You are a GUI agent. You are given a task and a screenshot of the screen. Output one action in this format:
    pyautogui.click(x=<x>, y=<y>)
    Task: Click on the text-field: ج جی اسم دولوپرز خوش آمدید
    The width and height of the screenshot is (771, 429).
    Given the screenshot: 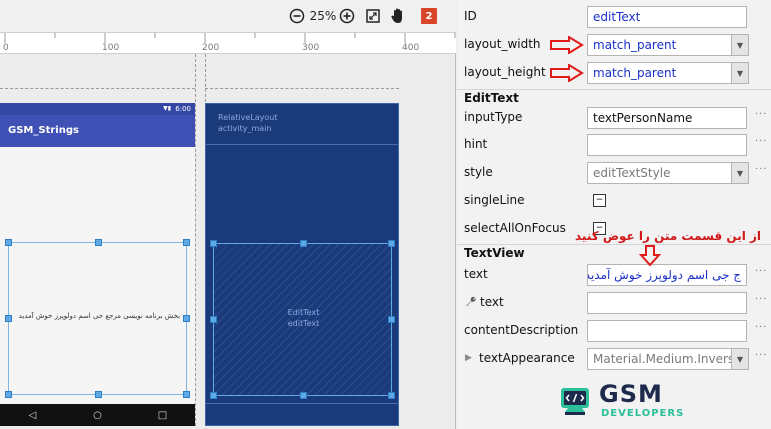 What is the action you would take?
    pyautogui.click(x=667, y=275)
    